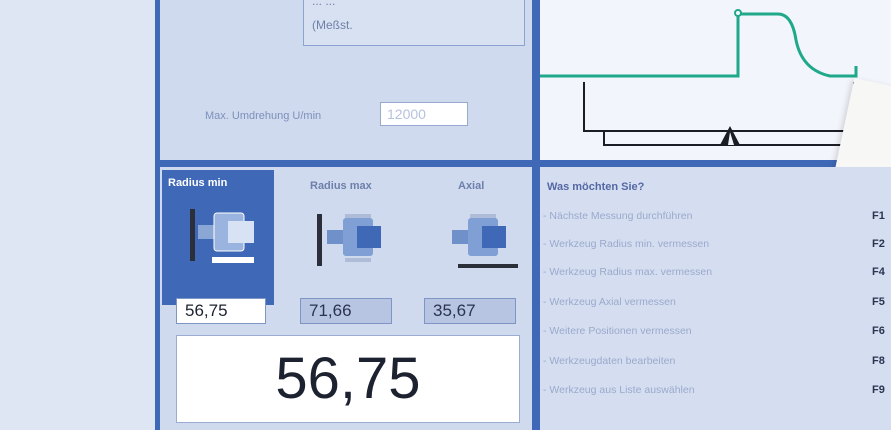 The image size is (891, 430). Describe the element at coordinates (738, 13) in the screenshot. I see `profile-point` at that location.